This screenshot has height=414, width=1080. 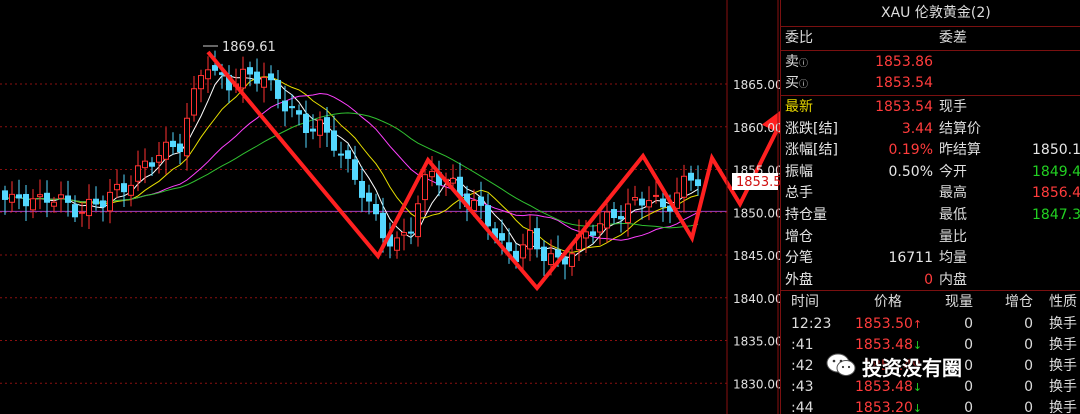 I want to click on weibi-label: 委比, so click(x=799, y=38).